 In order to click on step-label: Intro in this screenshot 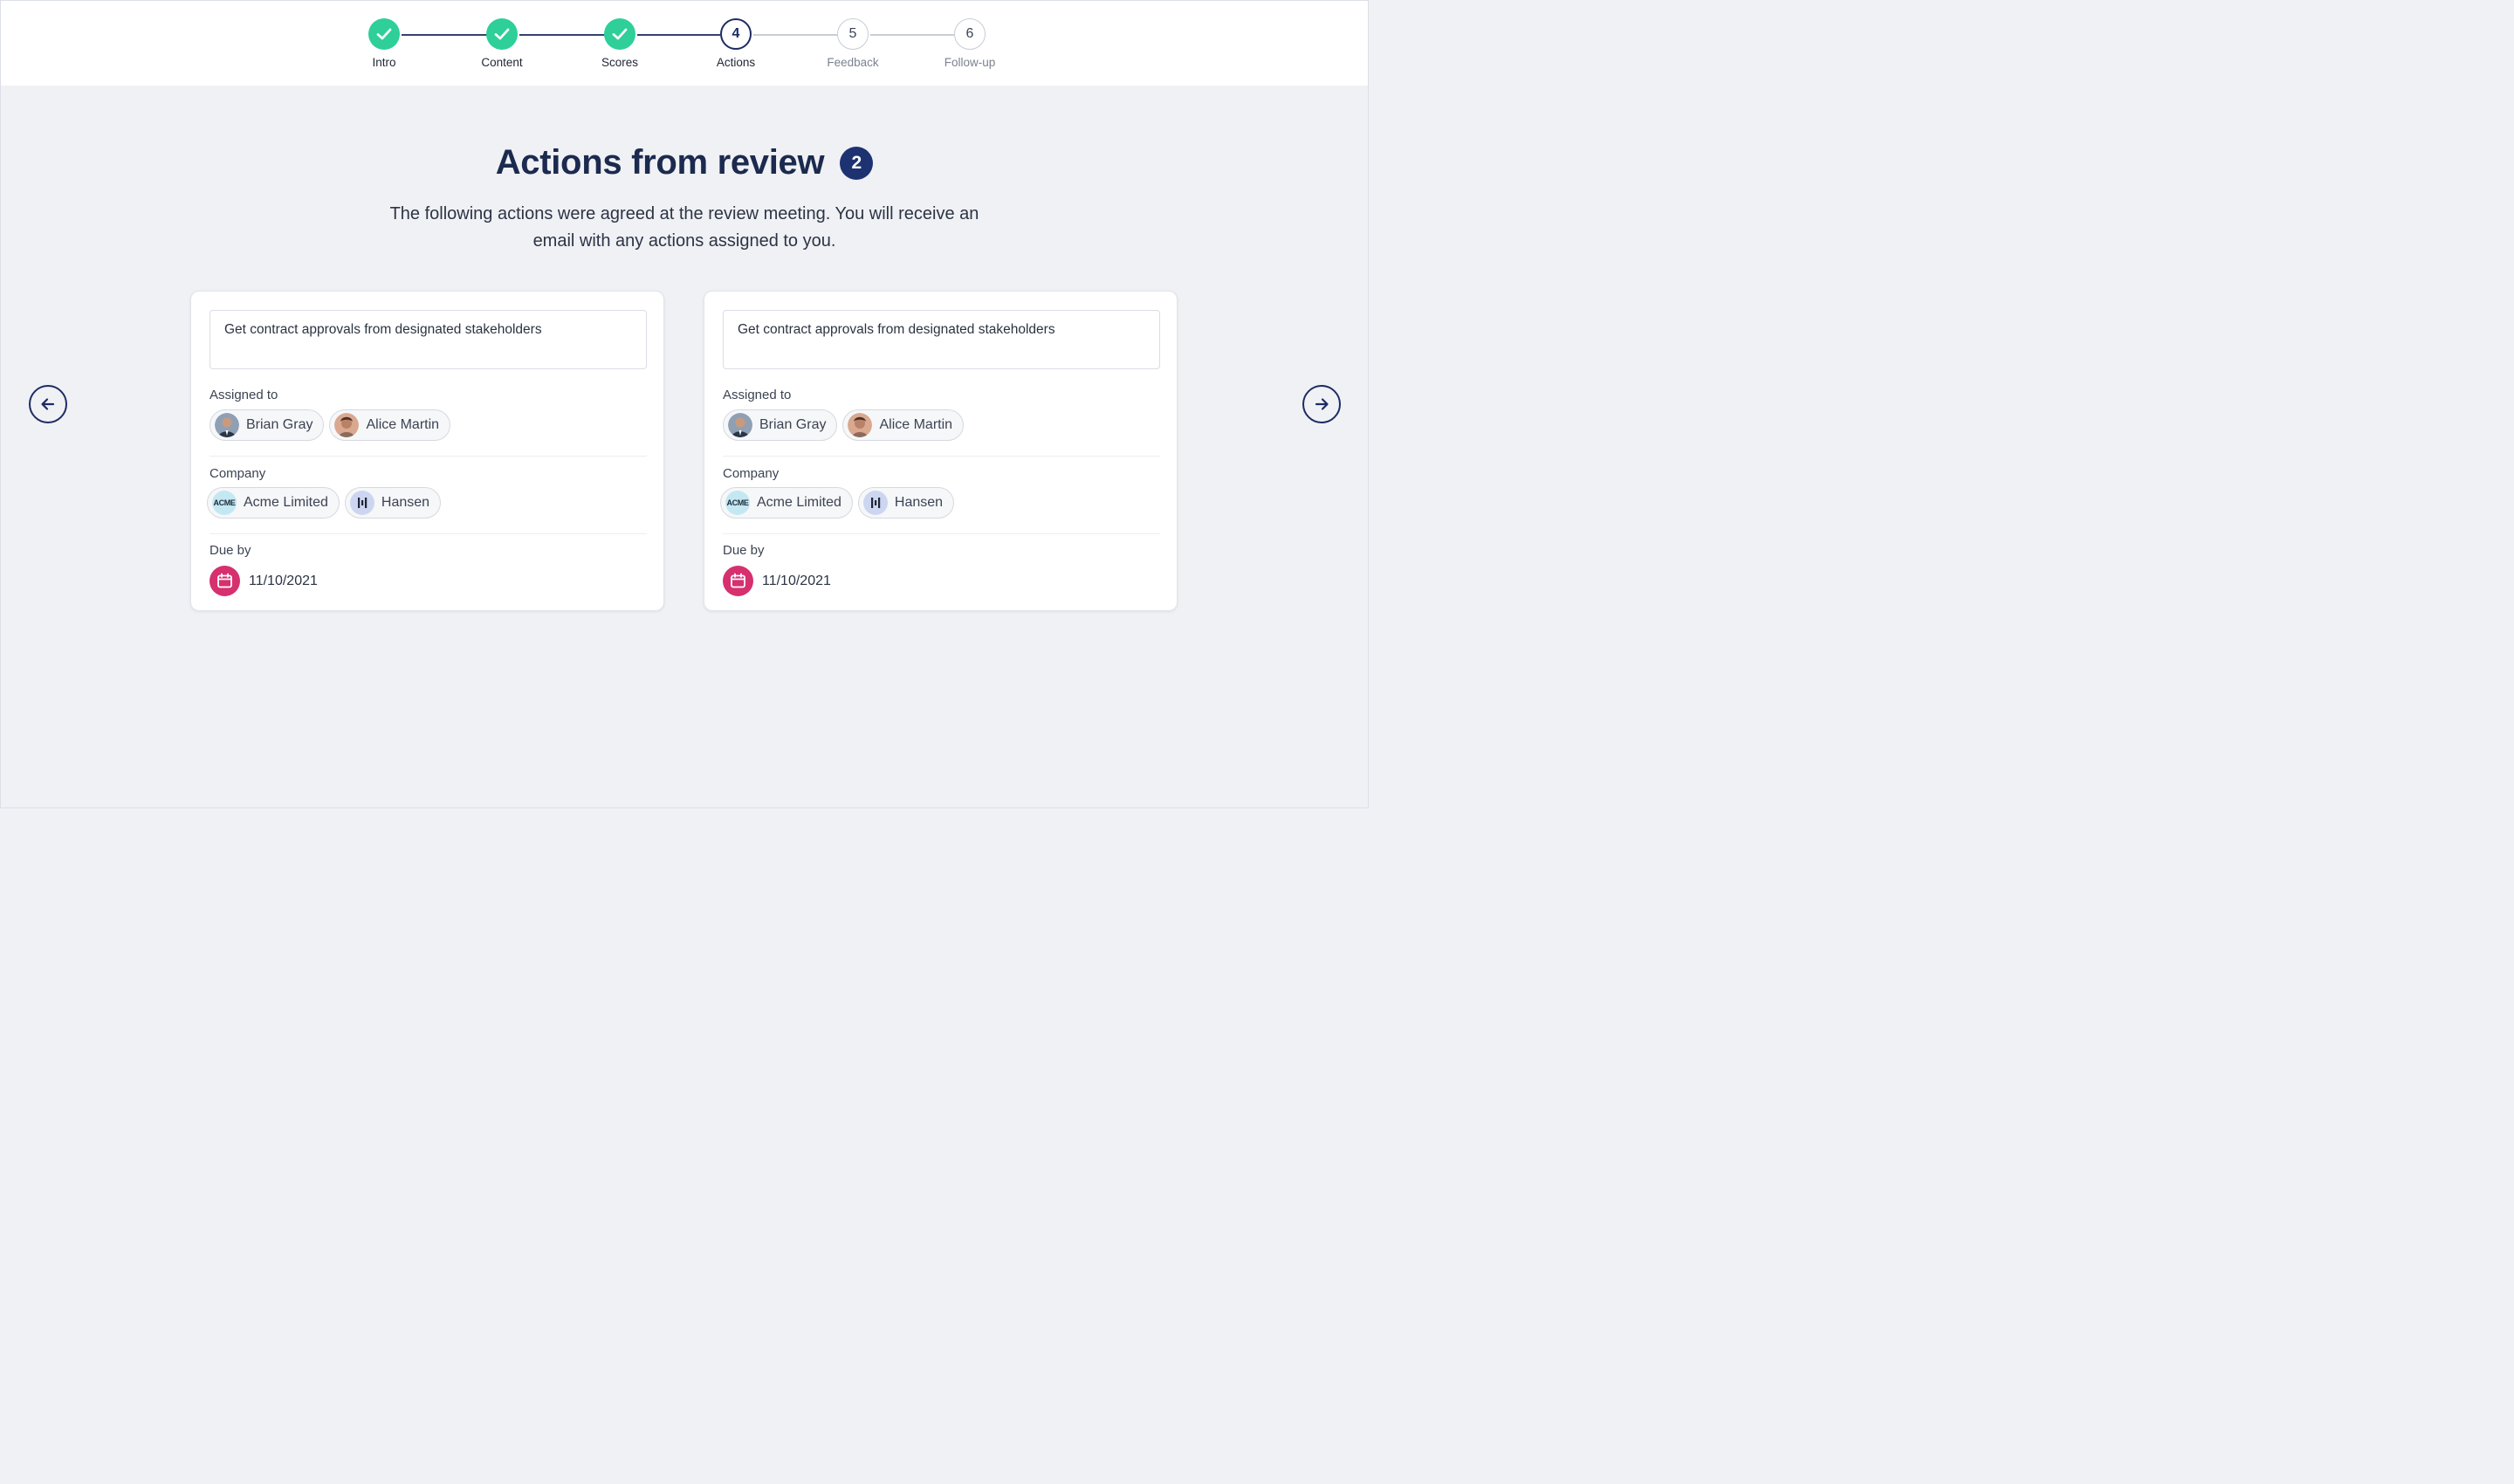, I will do `click(384, 63)`.